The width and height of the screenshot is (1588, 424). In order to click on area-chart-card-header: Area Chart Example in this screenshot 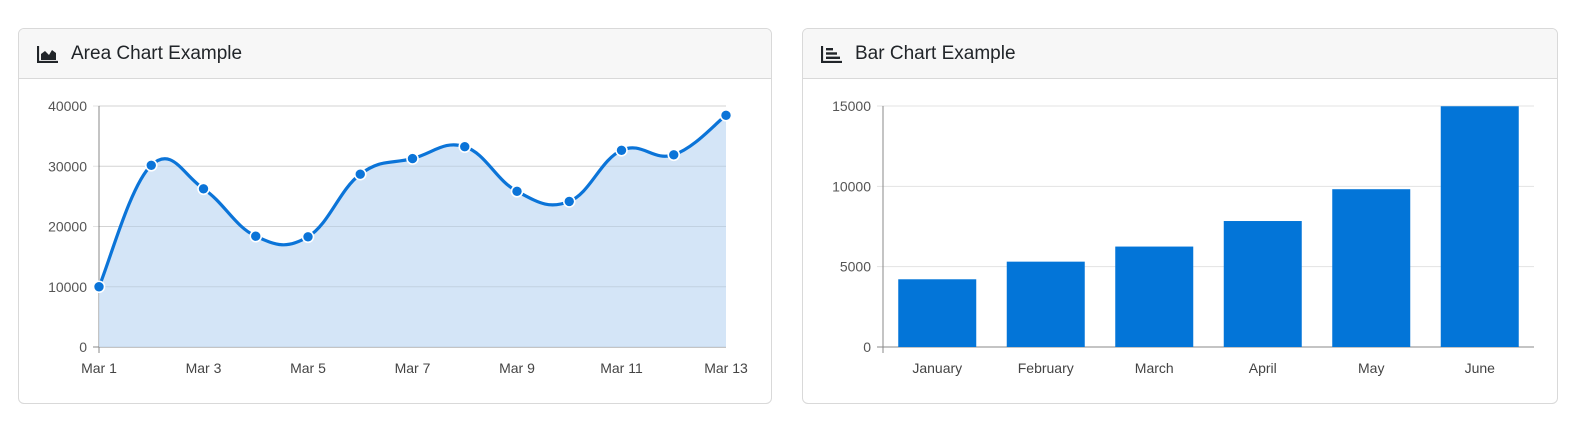, I will do `click(395, 54)`.